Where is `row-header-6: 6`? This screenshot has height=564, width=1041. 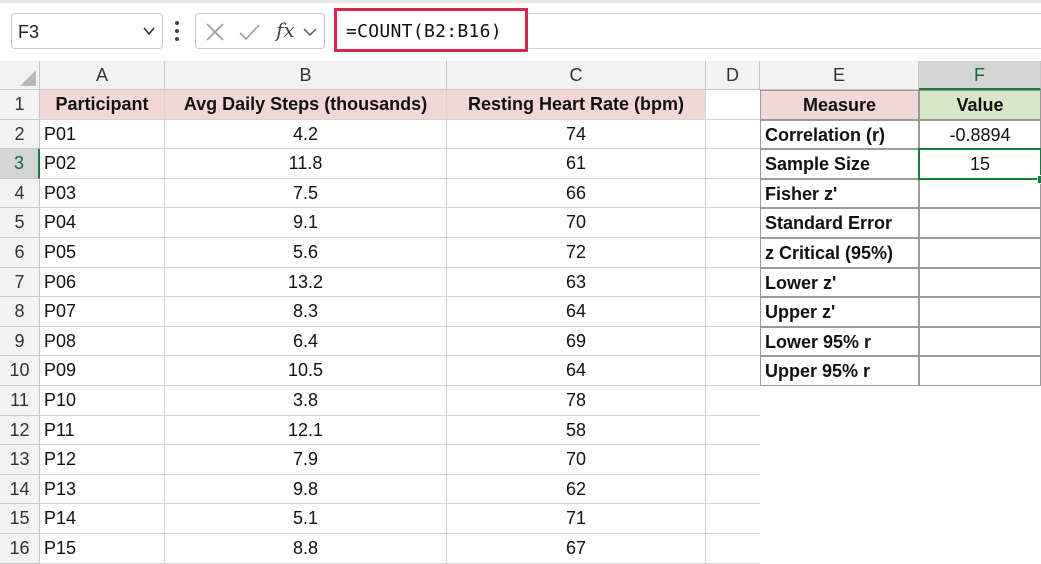
row-header-6: 6 is located at coordinates (20, 253).